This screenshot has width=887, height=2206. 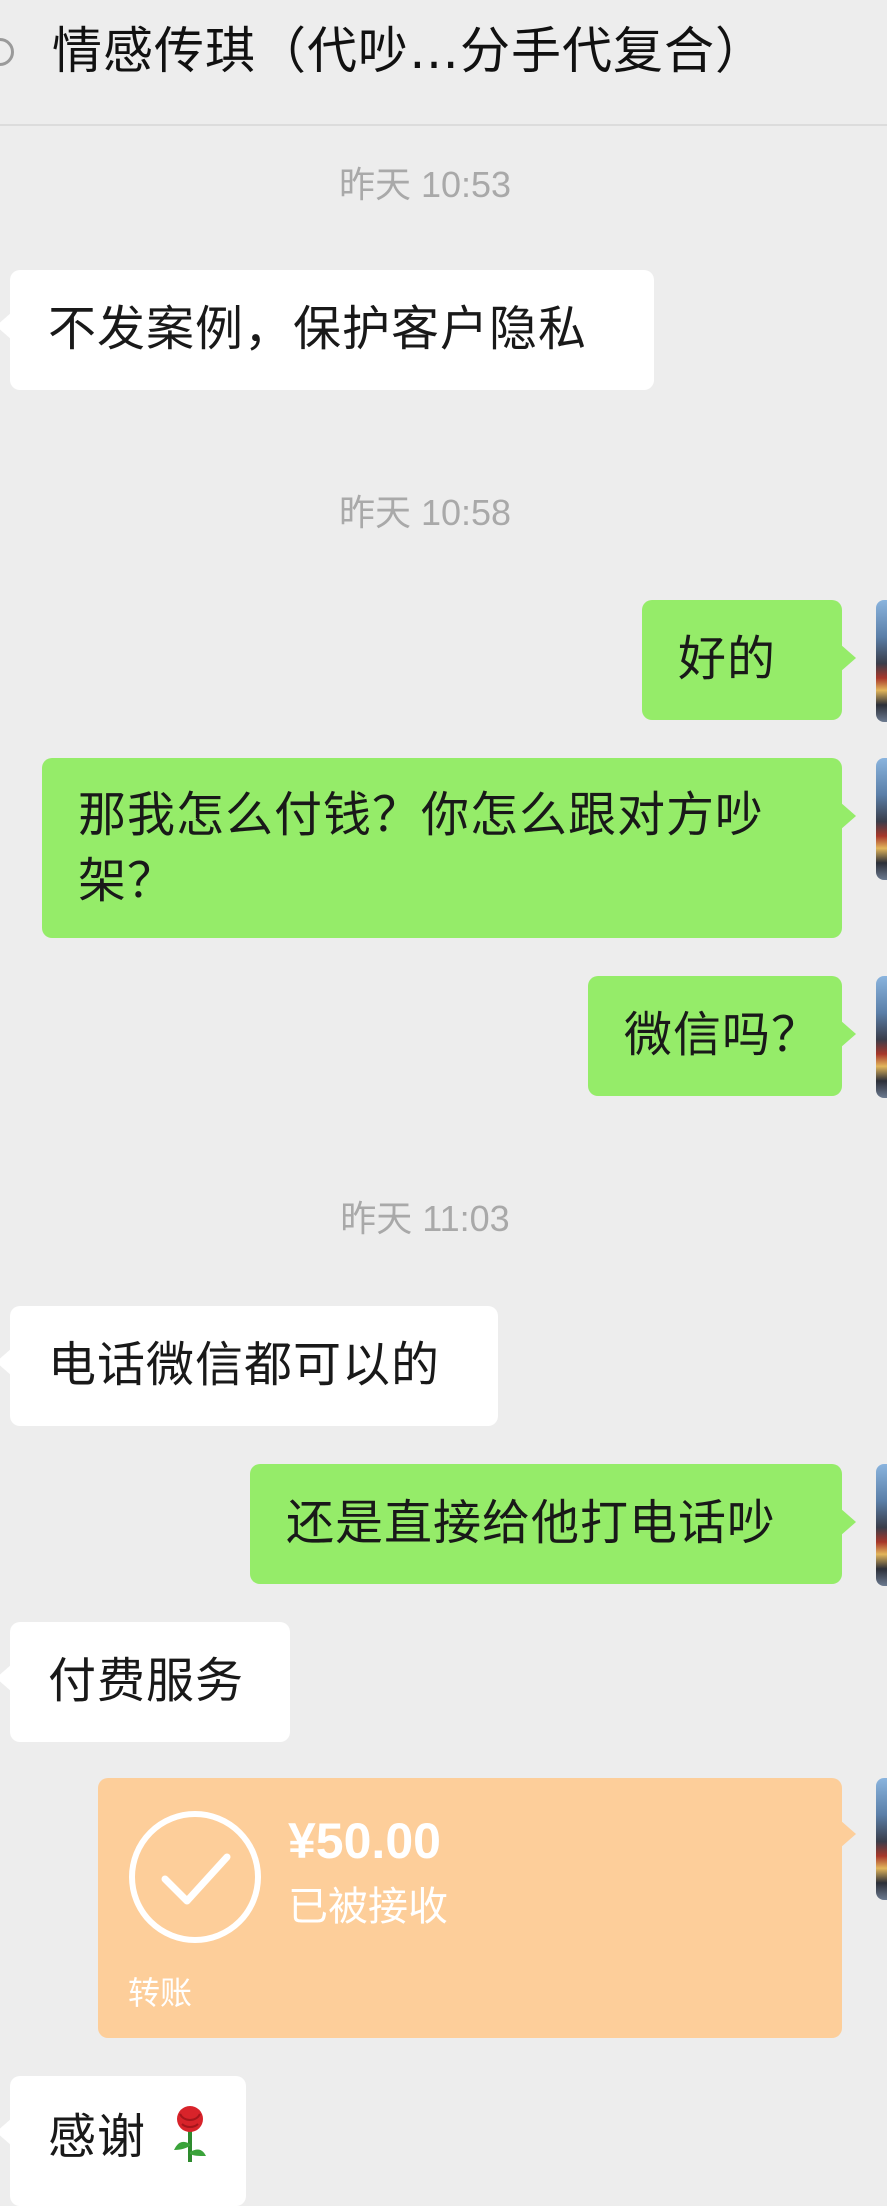 I want to click on check-circle-icon, so click(x=195, y=1877).